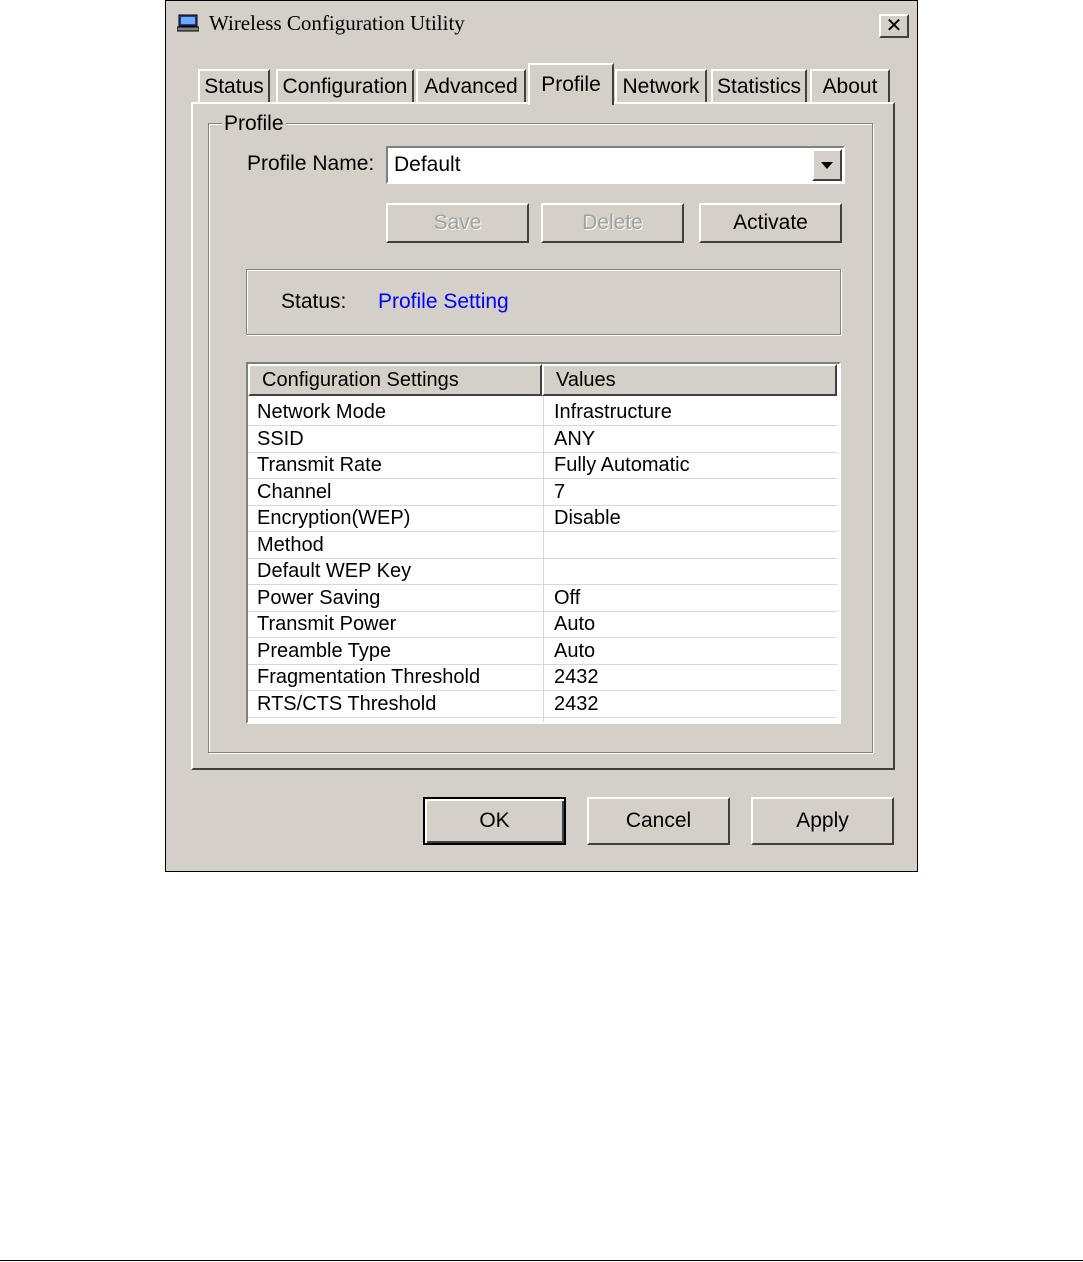 The height and width of the screenshot is (1262, 1083). I want to click on setting-value: Disable, so click(587, 518).